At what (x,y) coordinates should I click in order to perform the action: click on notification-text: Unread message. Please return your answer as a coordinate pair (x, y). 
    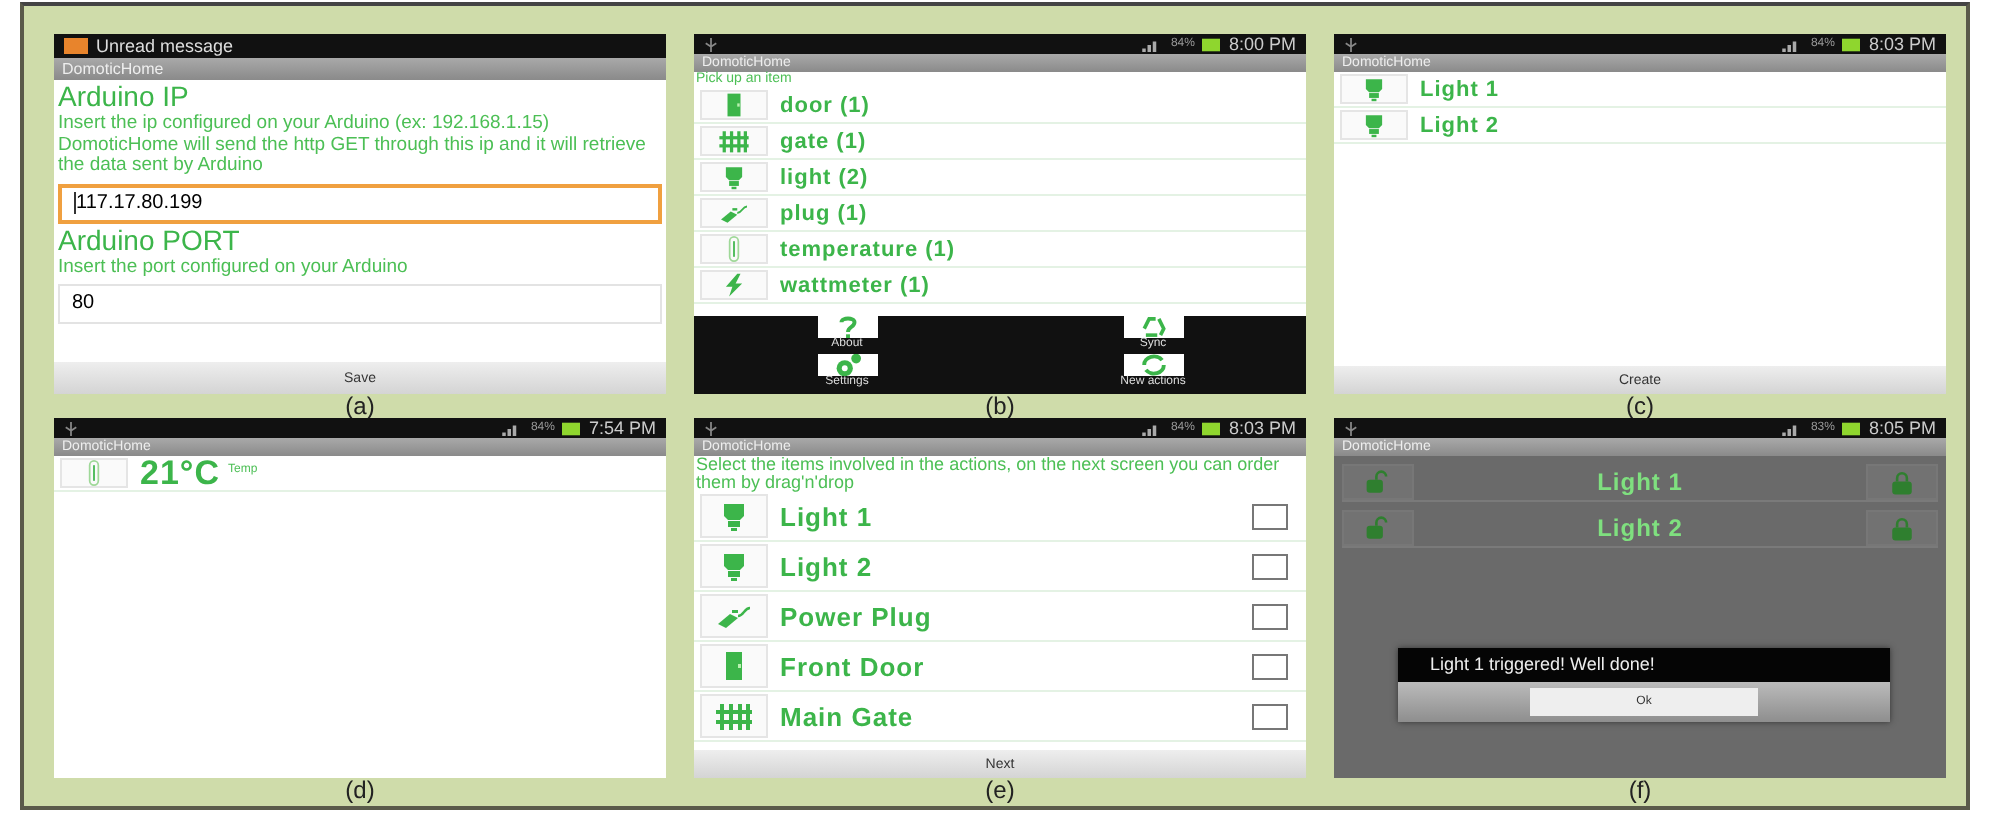
    Looking at the image, I should click on (165, 46).